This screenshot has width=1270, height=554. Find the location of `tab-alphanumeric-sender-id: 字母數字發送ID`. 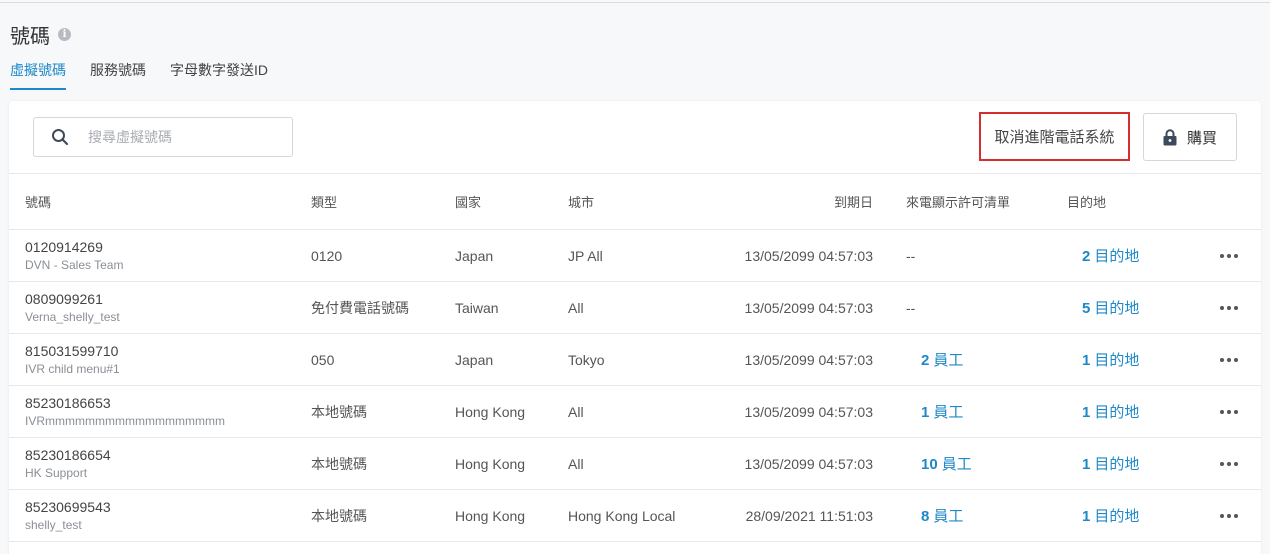

tab-alphanumeric-sender-id: 字母數字發送ID is located at coordinates (219, 75).